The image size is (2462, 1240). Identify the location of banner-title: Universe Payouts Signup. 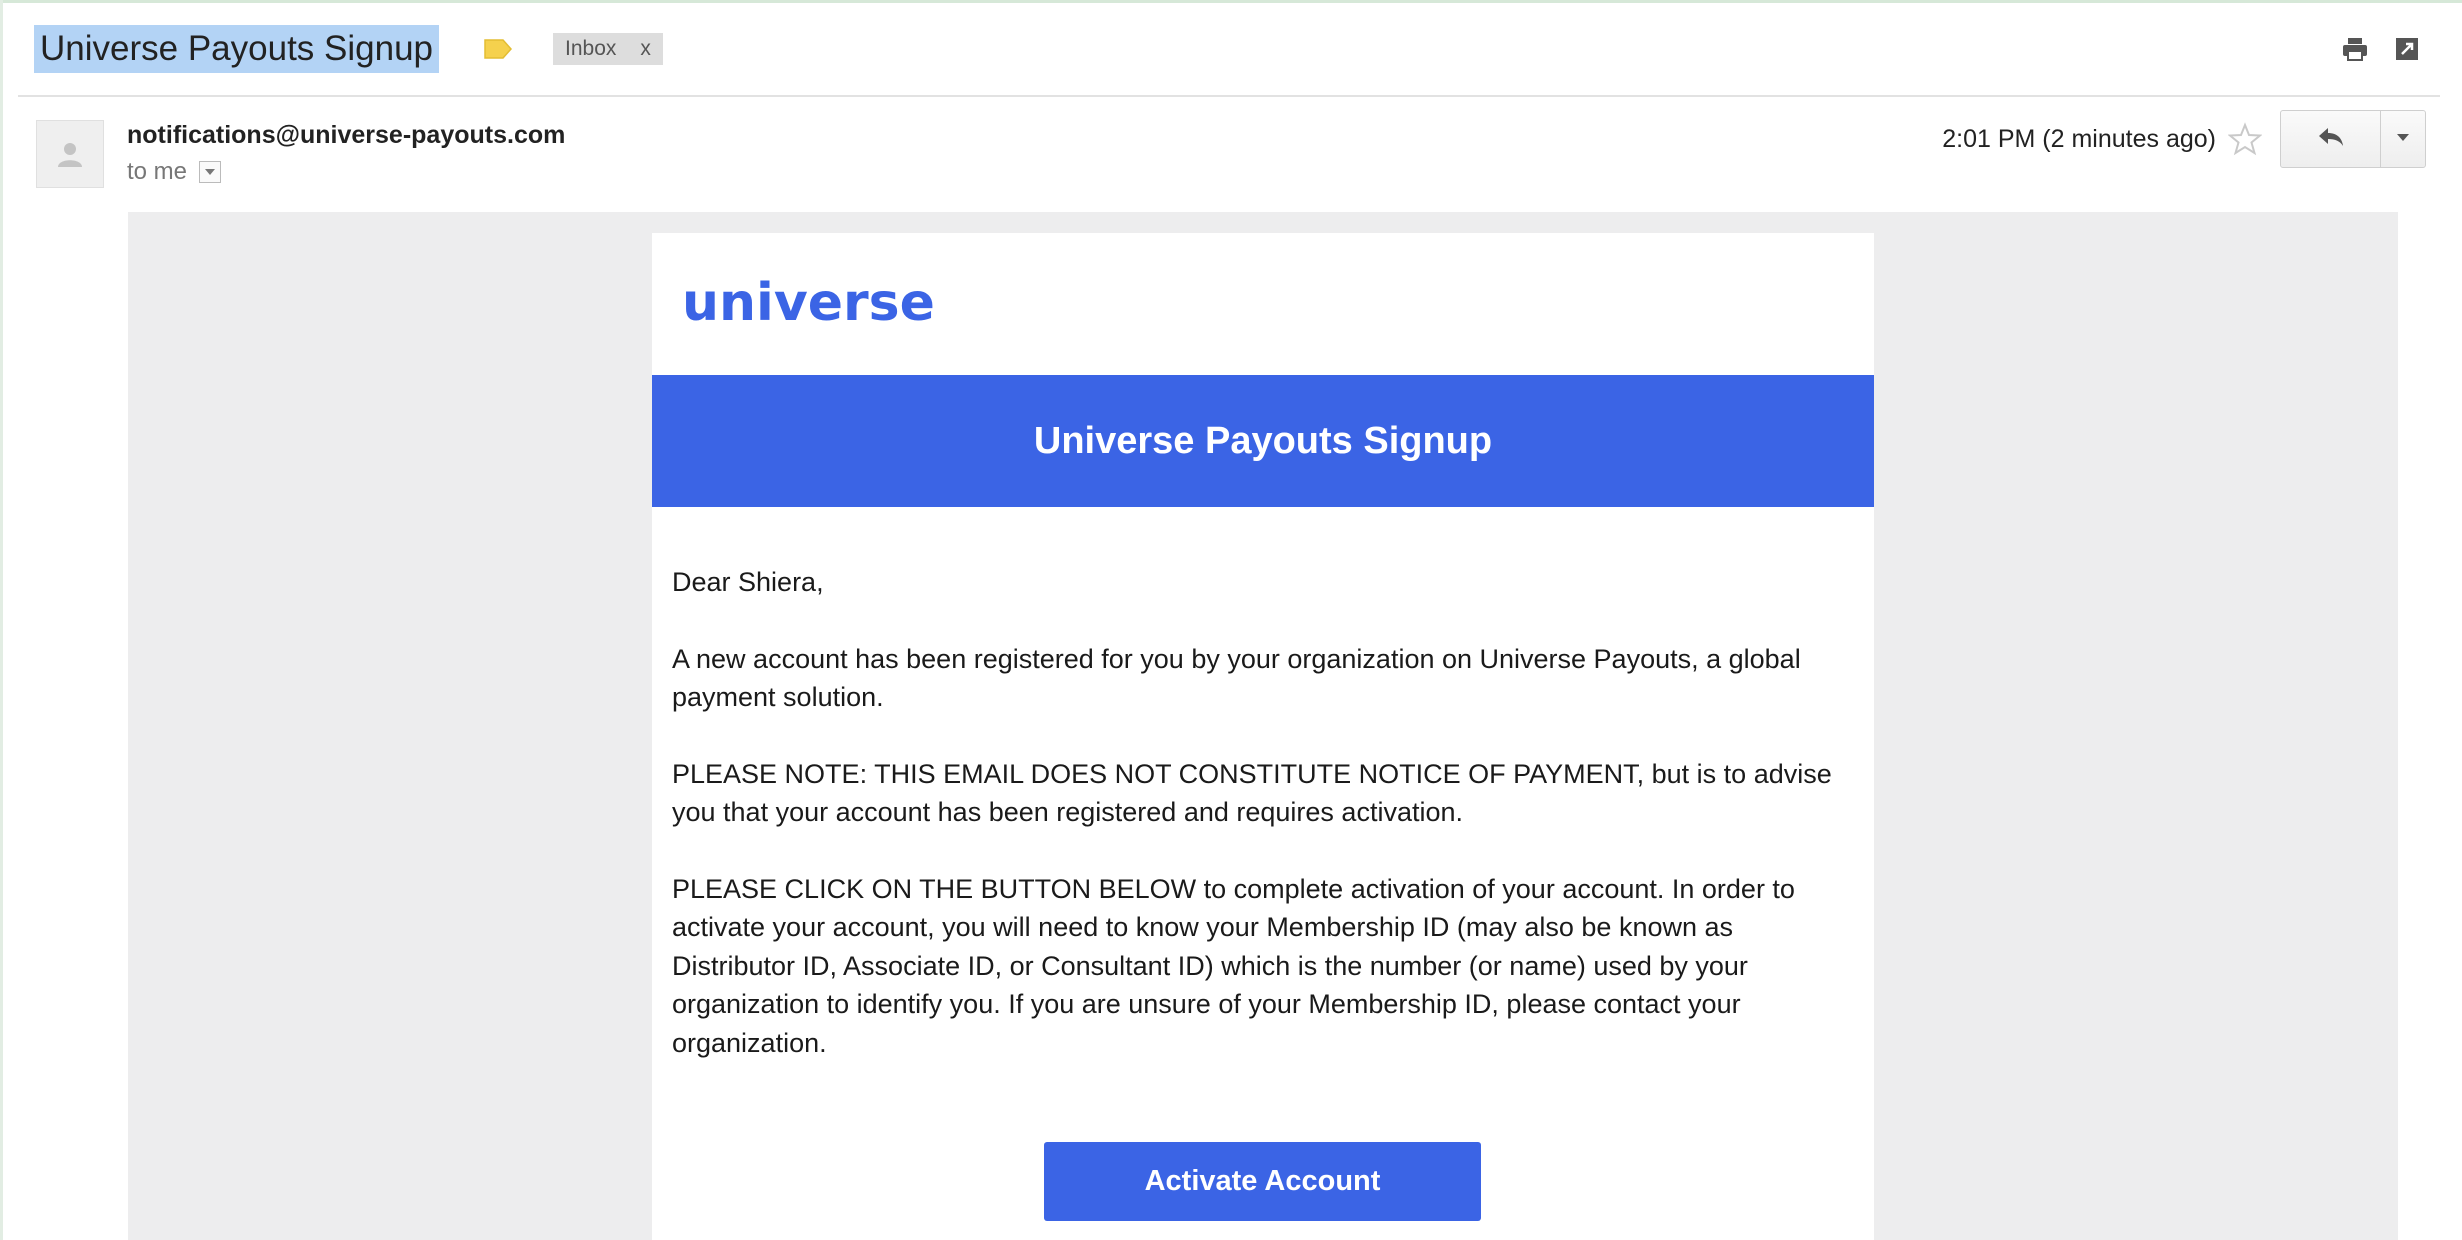
(1263, 440).